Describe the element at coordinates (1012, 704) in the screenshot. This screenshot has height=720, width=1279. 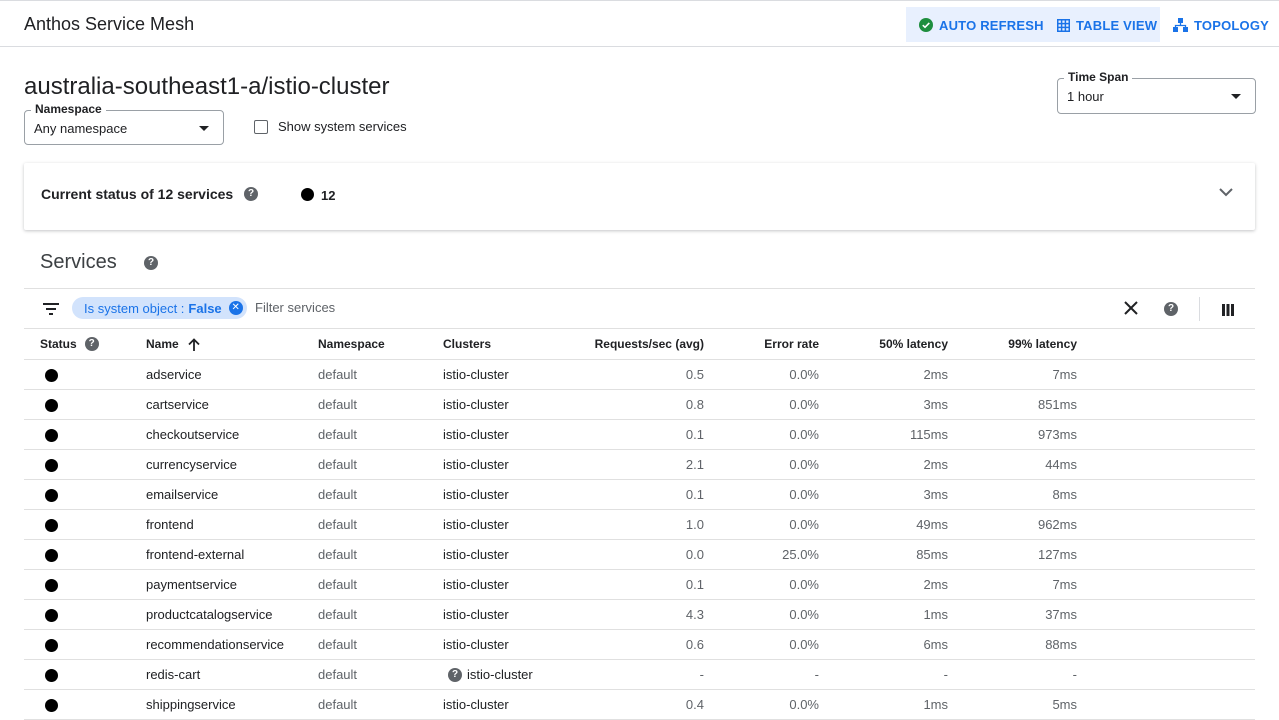
I see `latency-99-cell: 5ms` at that location.